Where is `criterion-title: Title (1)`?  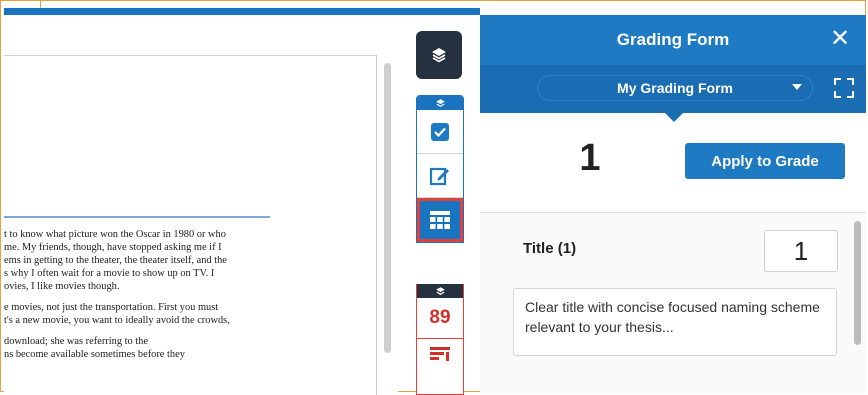 criterion-title: Title (1) is located at coordinates (550, 248).